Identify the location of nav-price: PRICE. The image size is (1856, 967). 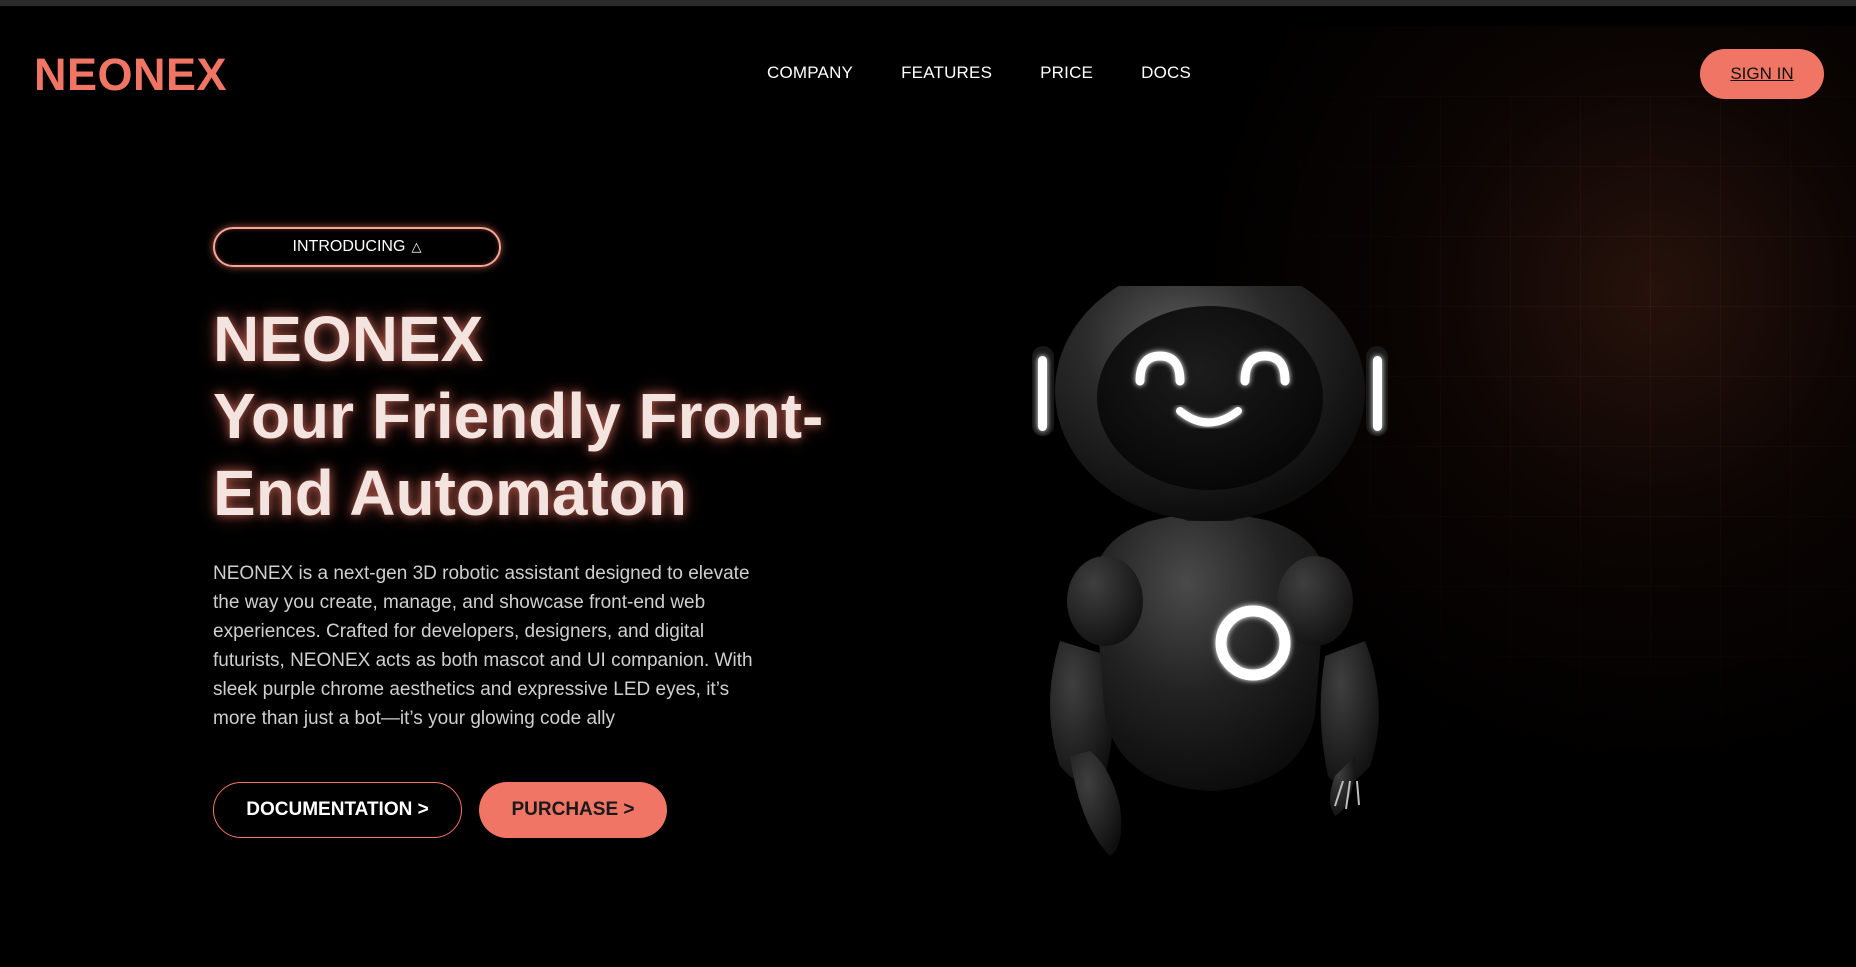
(1066, 73).